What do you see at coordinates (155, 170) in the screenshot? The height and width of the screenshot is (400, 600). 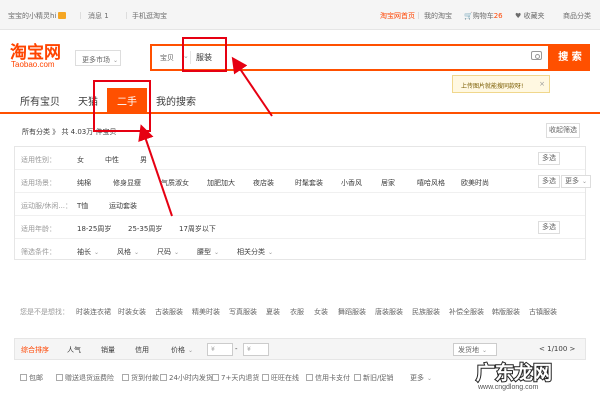 I see `arrow-to-tab` at bounding box center [155, 170].